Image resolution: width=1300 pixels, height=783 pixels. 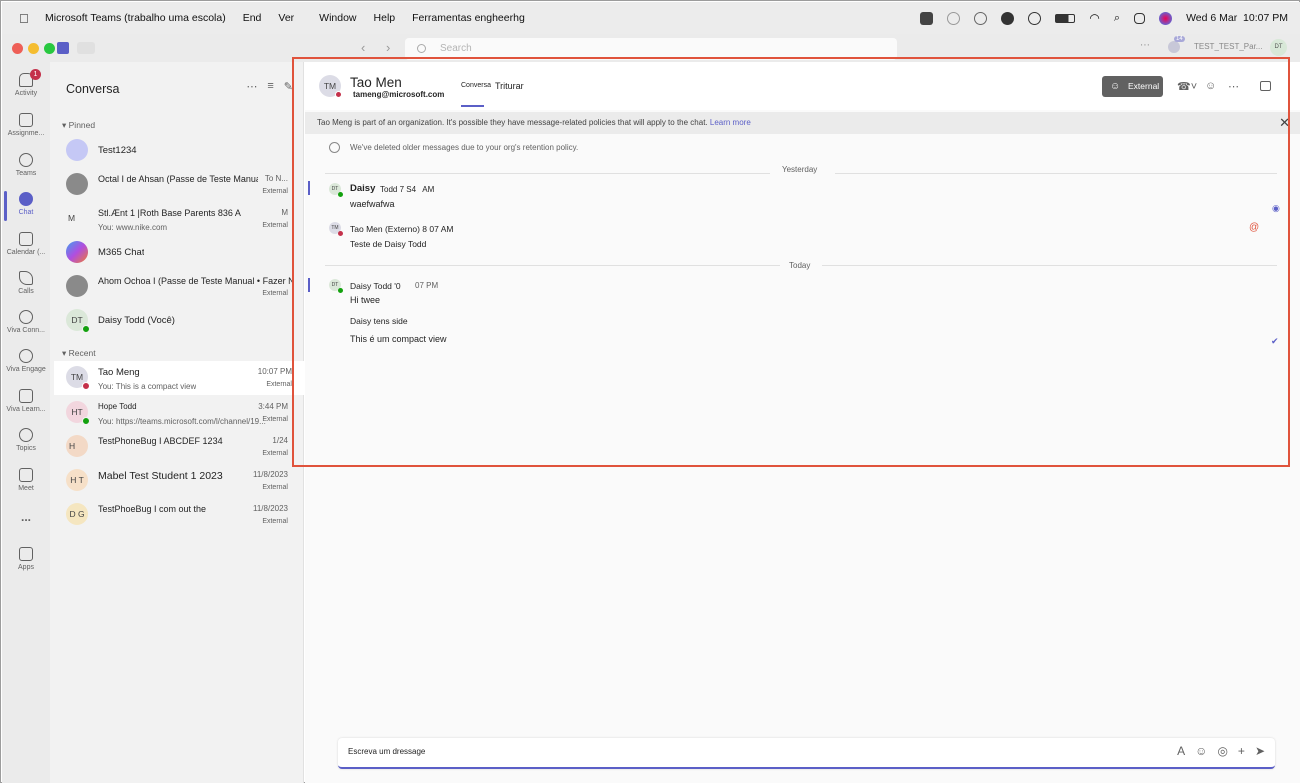 I want to click on rail-activity: 1 Activity, so click(x=26, y=88).